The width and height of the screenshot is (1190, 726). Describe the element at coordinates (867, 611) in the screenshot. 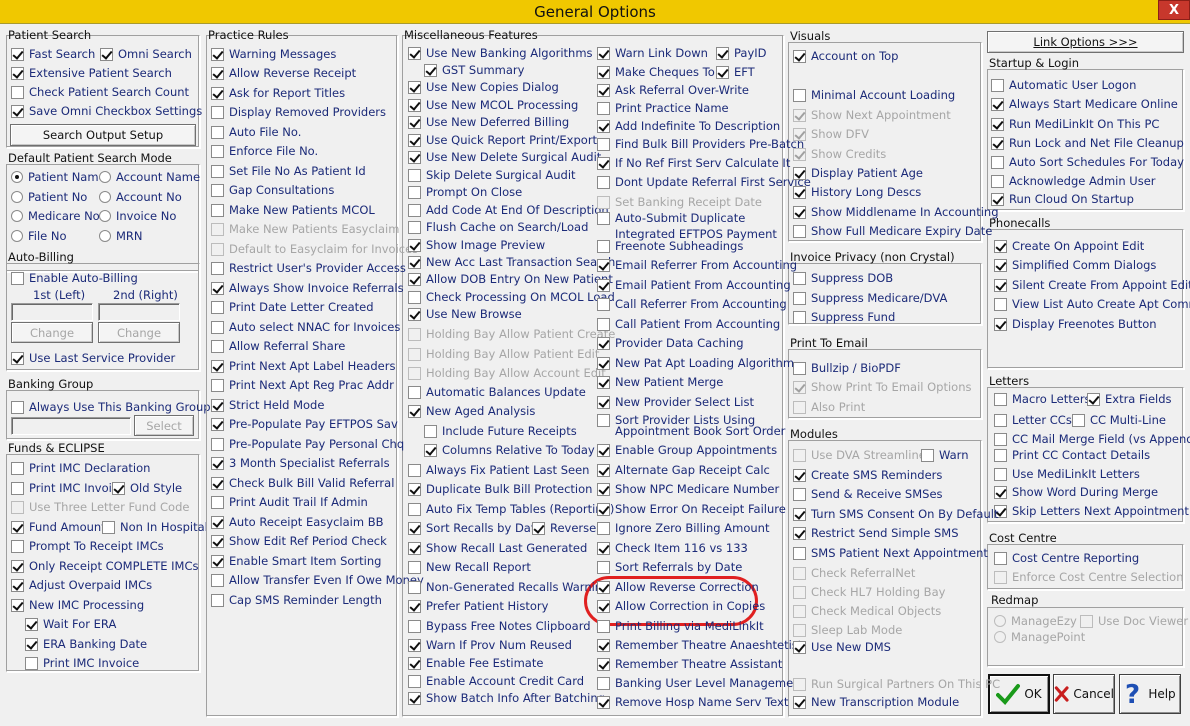

I see `module-check-medical-objects: Check Medical Objects` at that location.